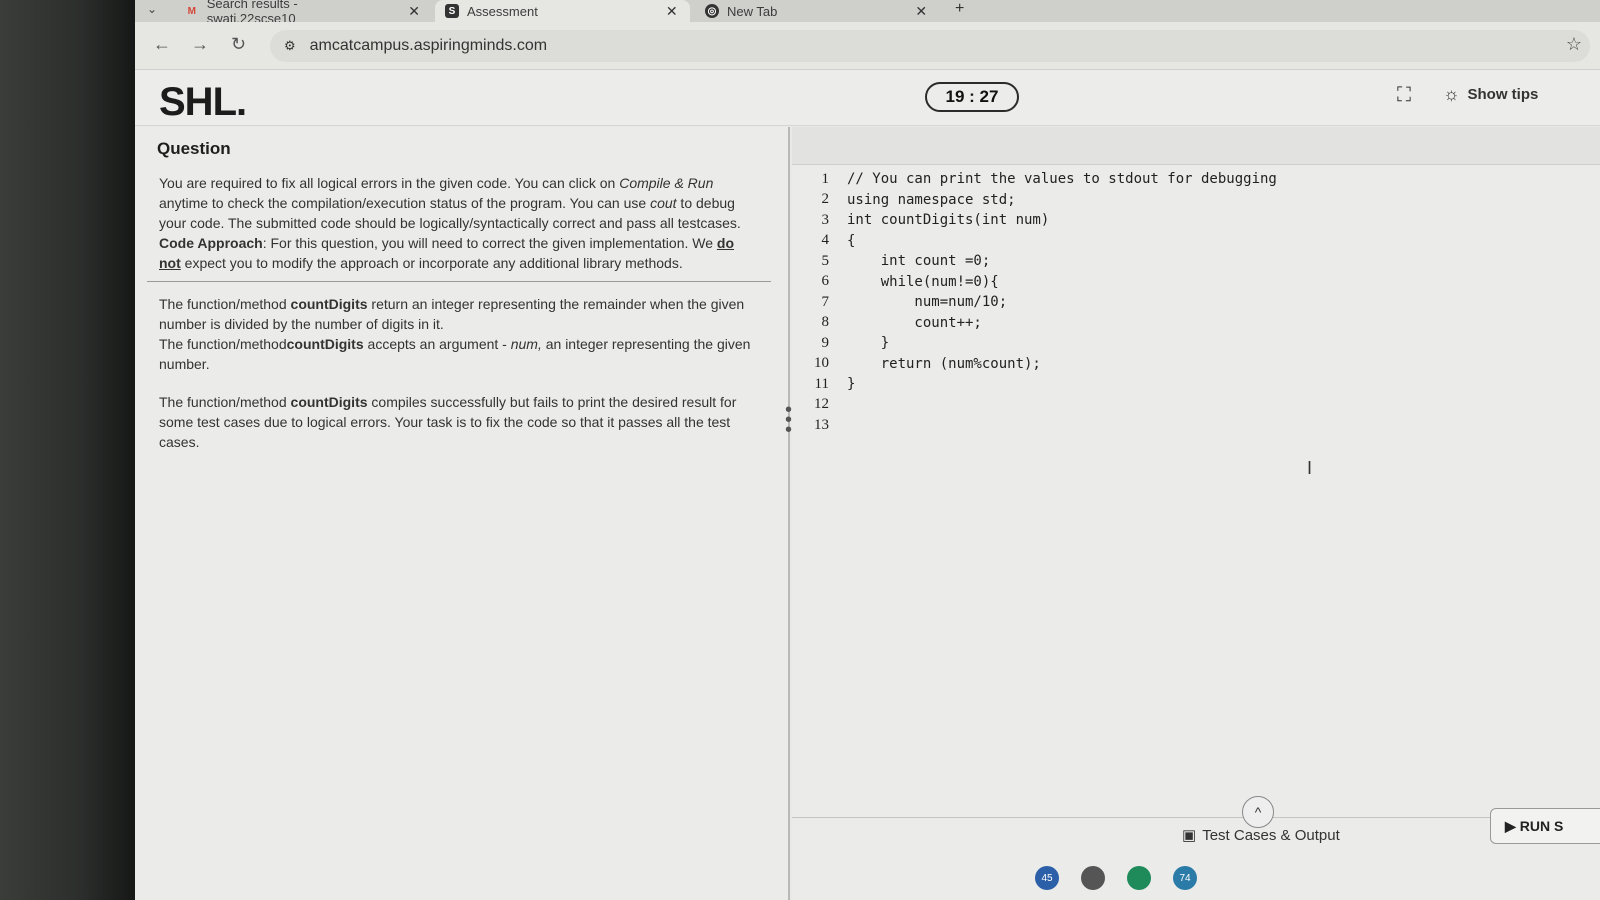 This screenshot has width=1600, height=900. I want to click on tab-new-tab: ◎ New Tab ✕, so click(820, 11).